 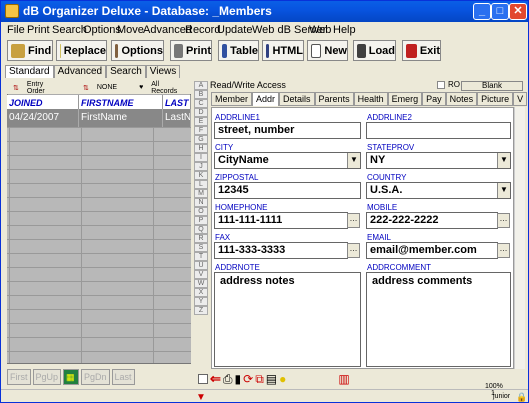 What do you see at coordinates (19, 377) in the screenshot?
I see `first-button: First` at bounding box center [19, 377].